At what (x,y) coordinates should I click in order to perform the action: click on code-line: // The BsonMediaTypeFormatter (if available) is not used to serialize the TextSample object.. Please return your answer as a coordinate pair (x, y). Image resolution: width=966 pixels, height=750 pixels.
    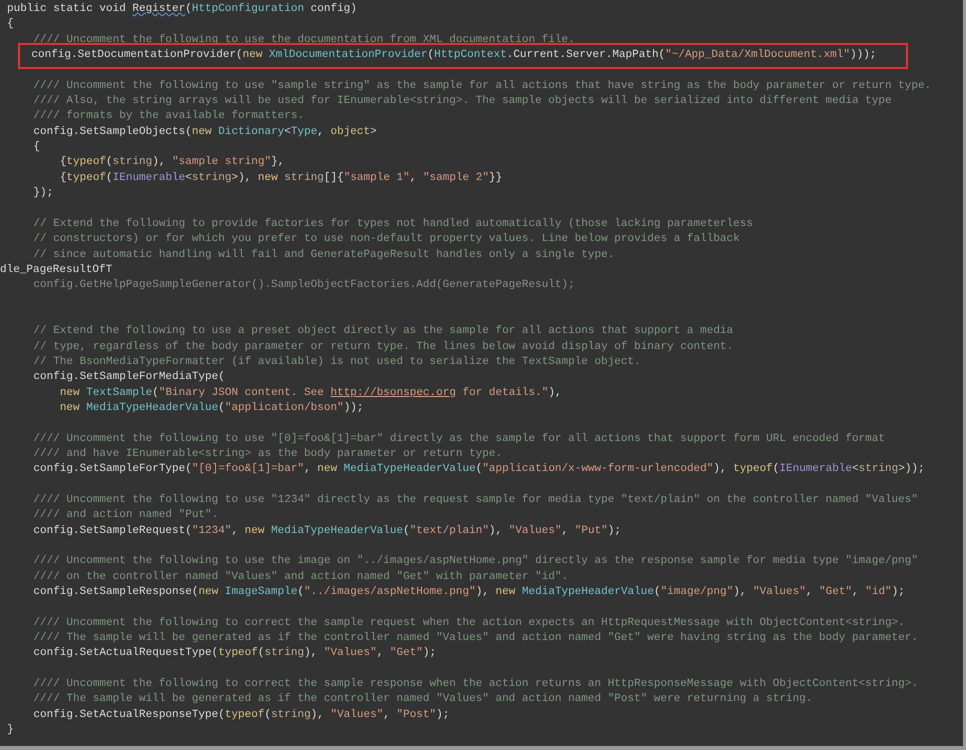
    Looking at the image, I should click on (337, 362).